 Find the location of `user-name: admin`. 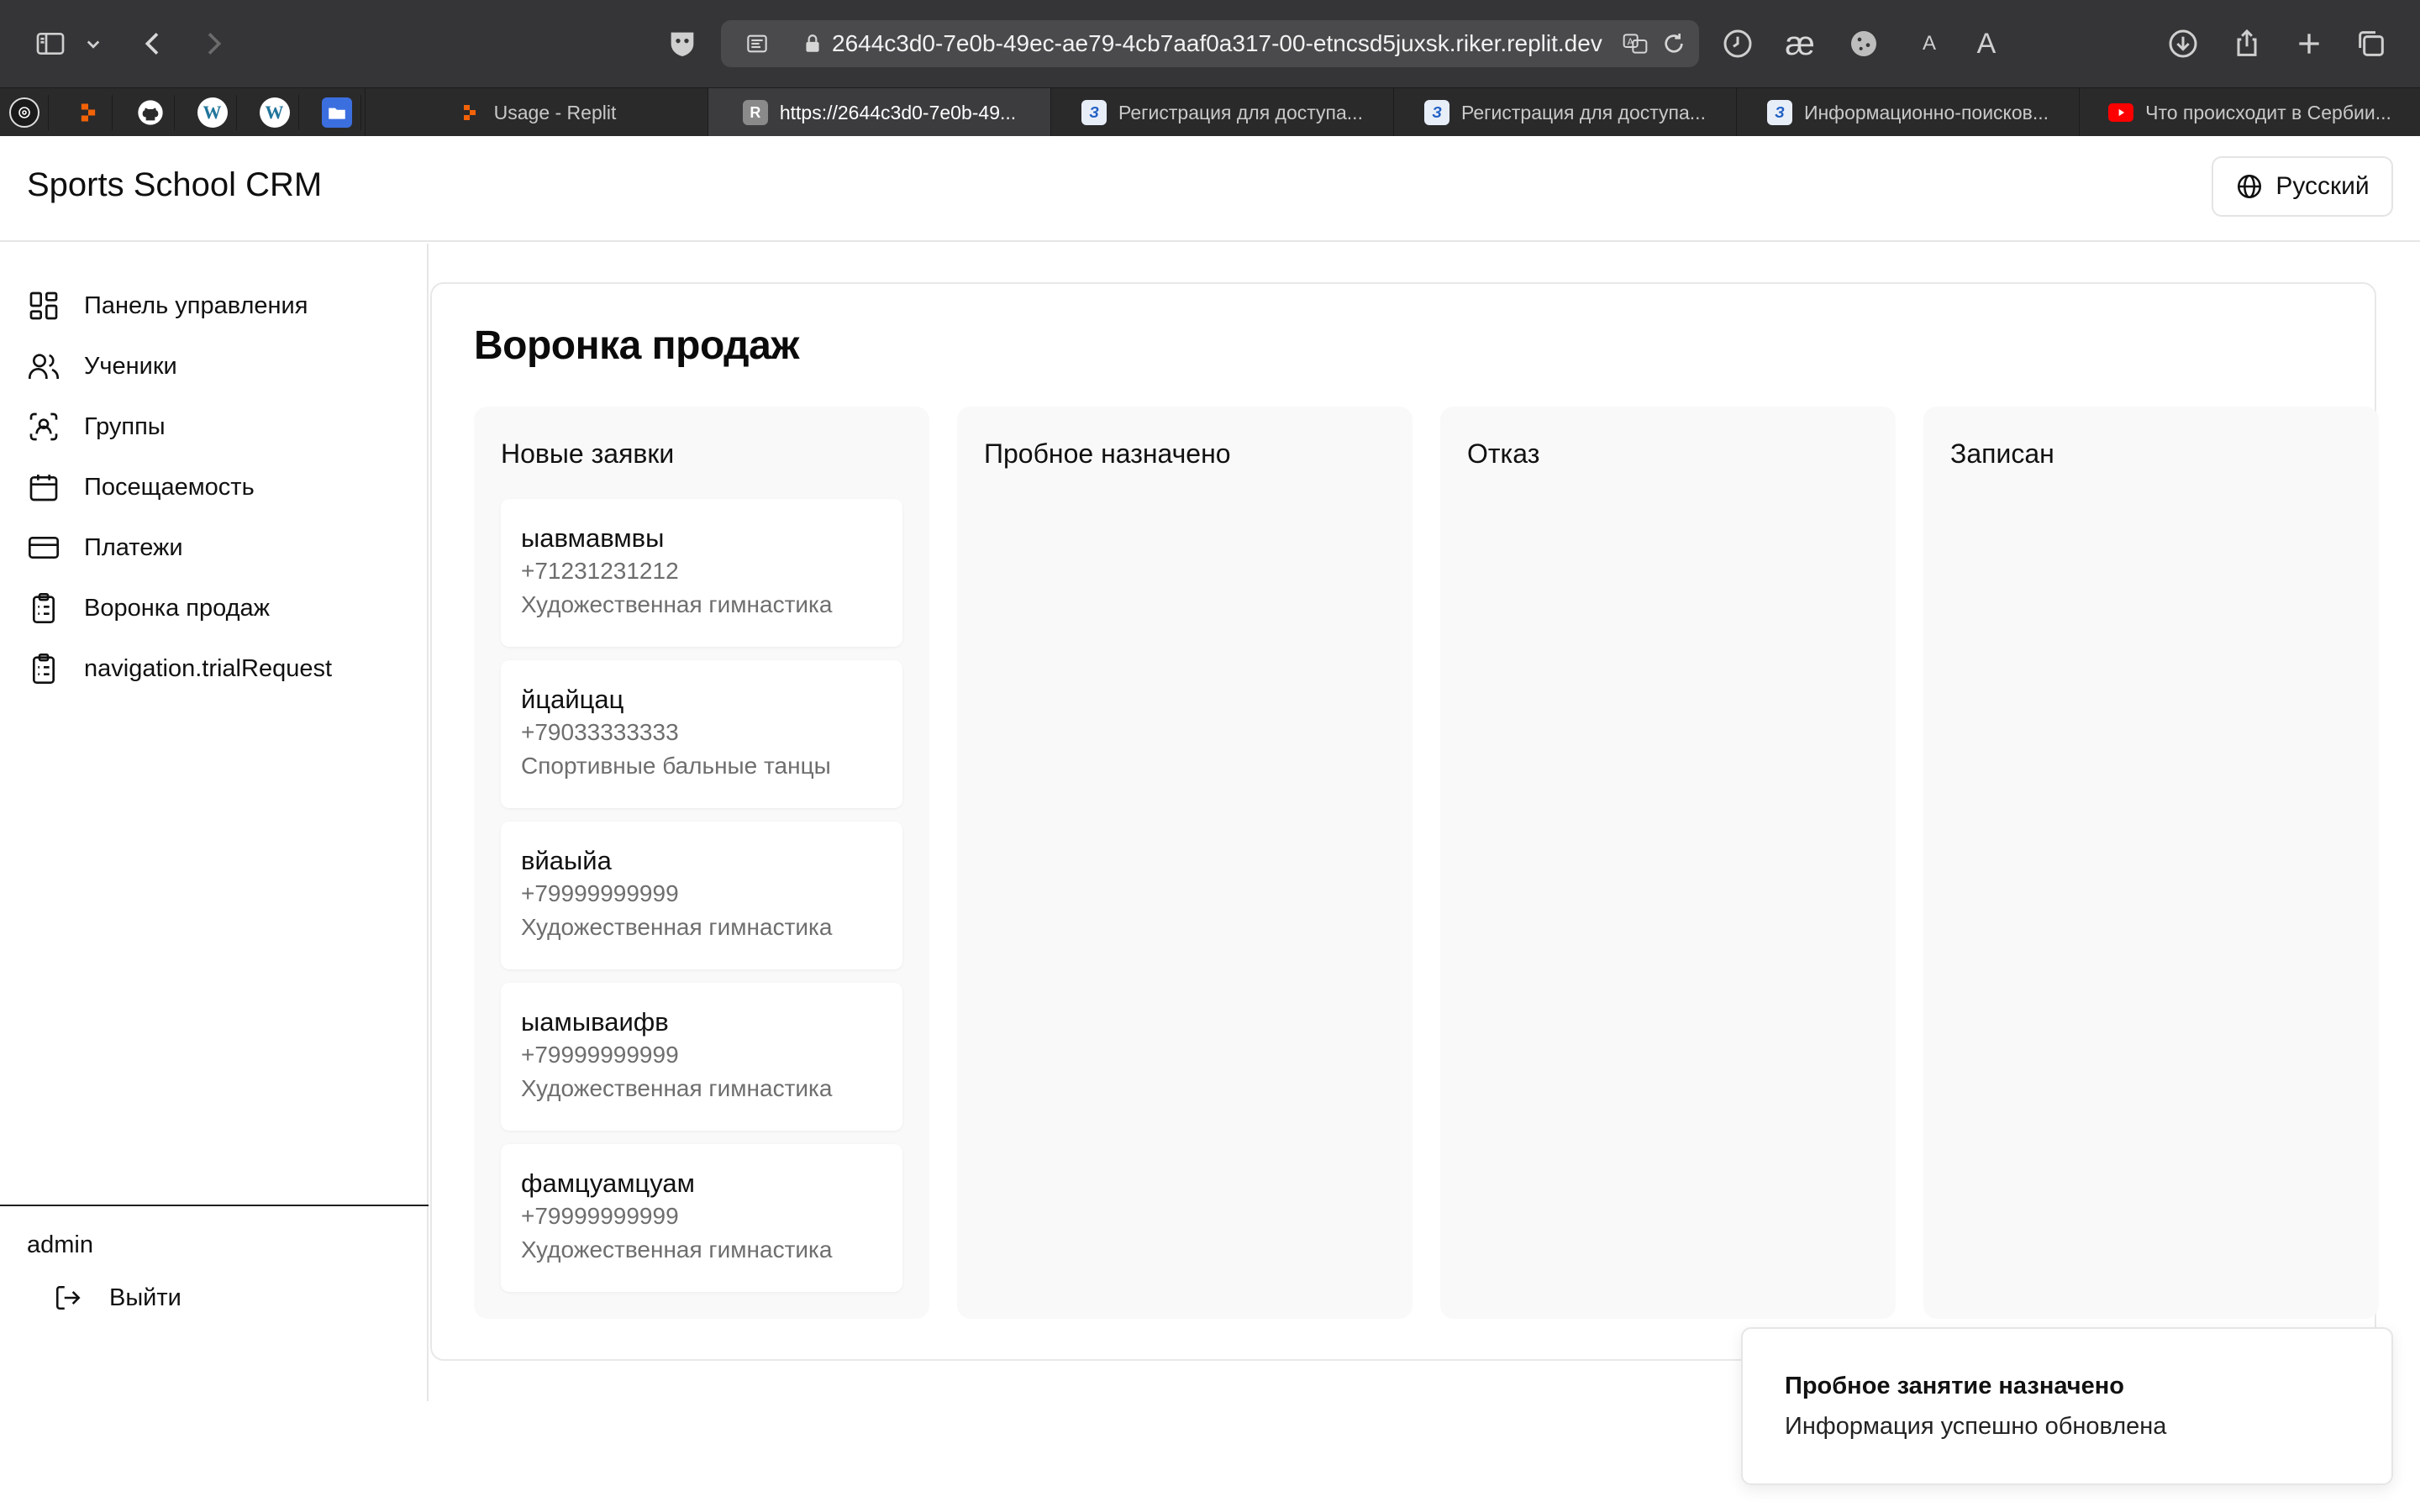

user-name: admin is located at coordinates (60, 1244).